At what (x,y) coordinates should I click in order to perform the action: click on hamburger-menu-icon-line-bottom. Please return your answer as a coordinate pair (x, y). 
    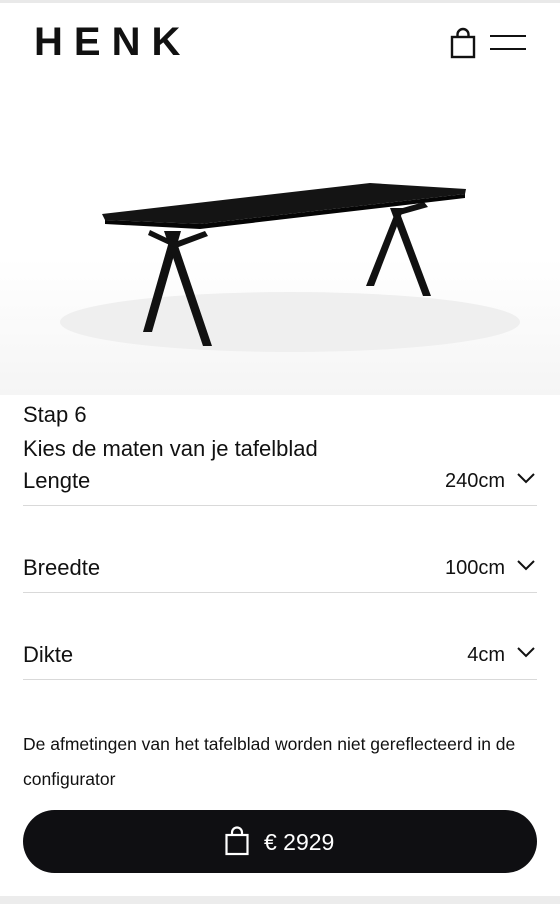
    Looking at the image, I should click on (508, 49).